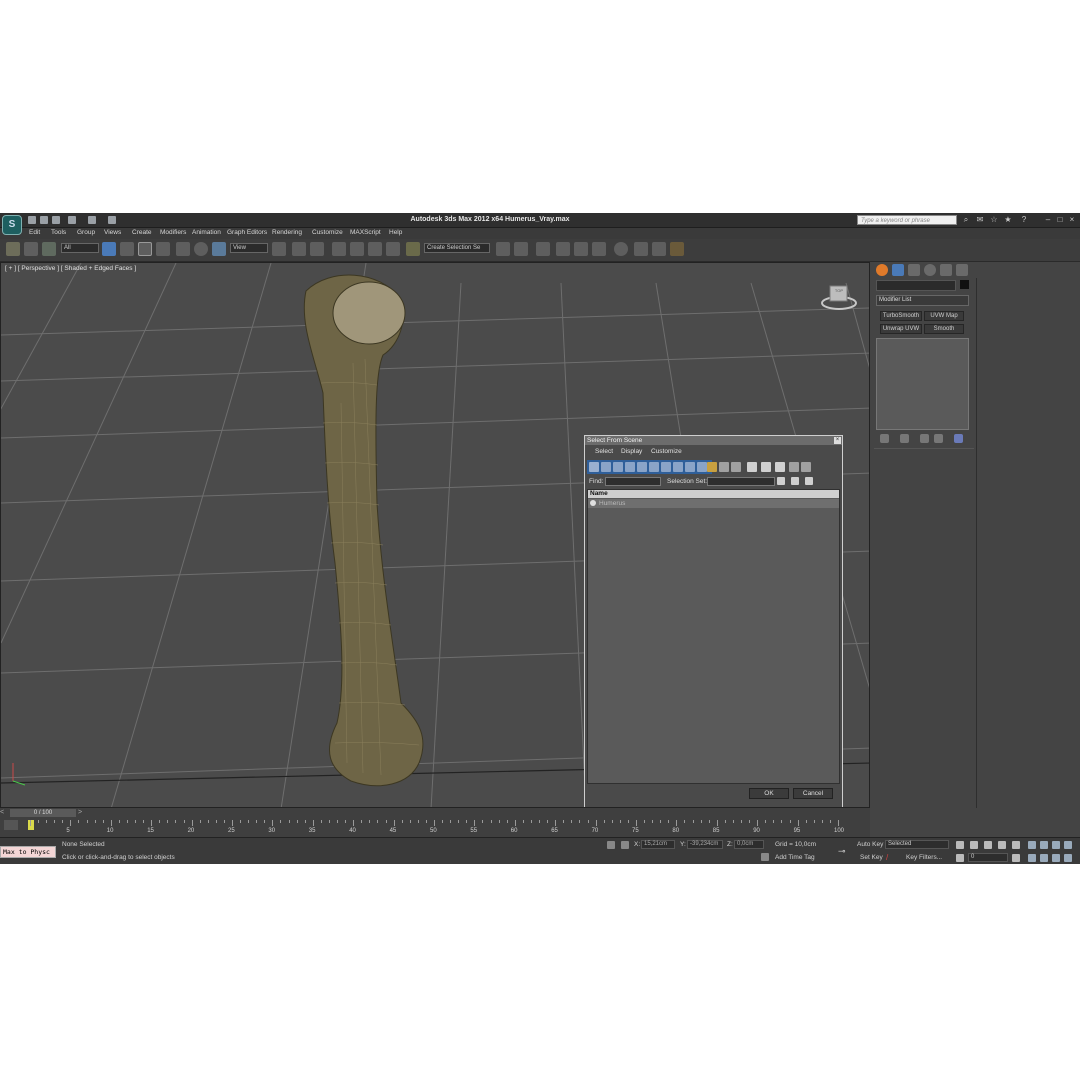 Image resolution: width=1080 pixels, height=1080 pixels. What do you see at coordinates (86, 232) in the screenshot?
I see `menu-group: Group` at bounding box center [86, 232].